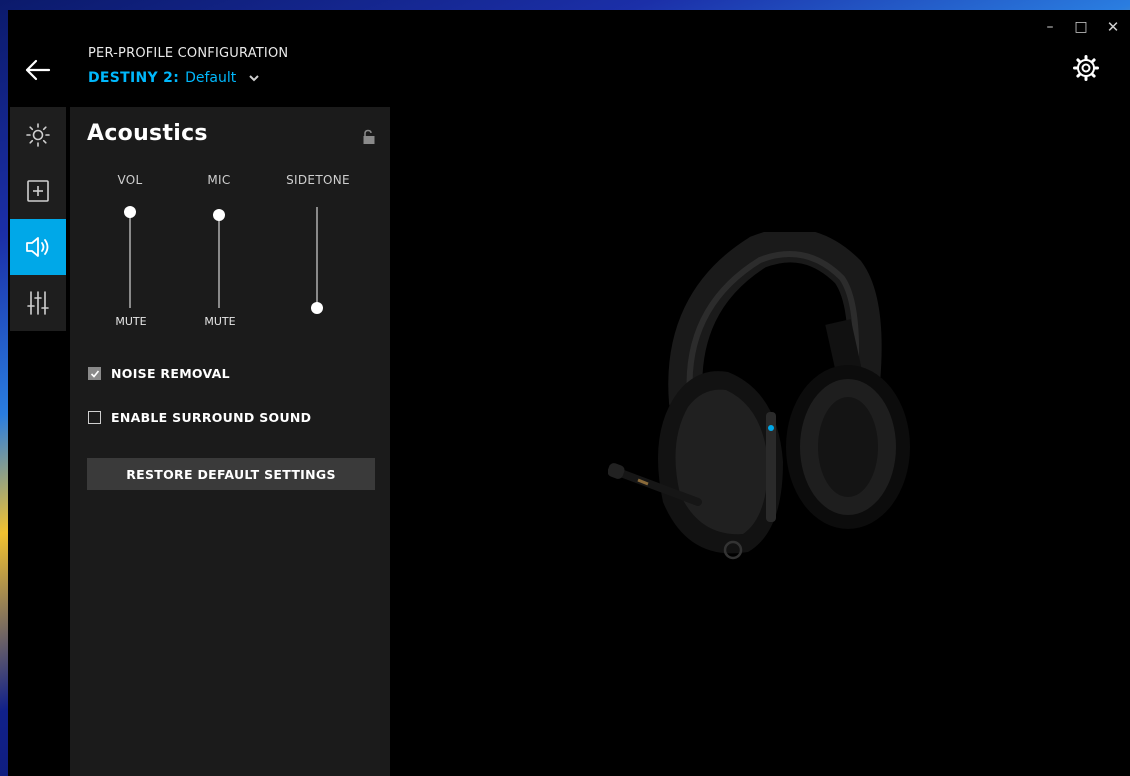 The image size is (1130, 776). Describe the element at coordinates (188, 53) in the screenshot. I see `page-subtitle: PER-PROFILE CONFIGURATION` at that location.